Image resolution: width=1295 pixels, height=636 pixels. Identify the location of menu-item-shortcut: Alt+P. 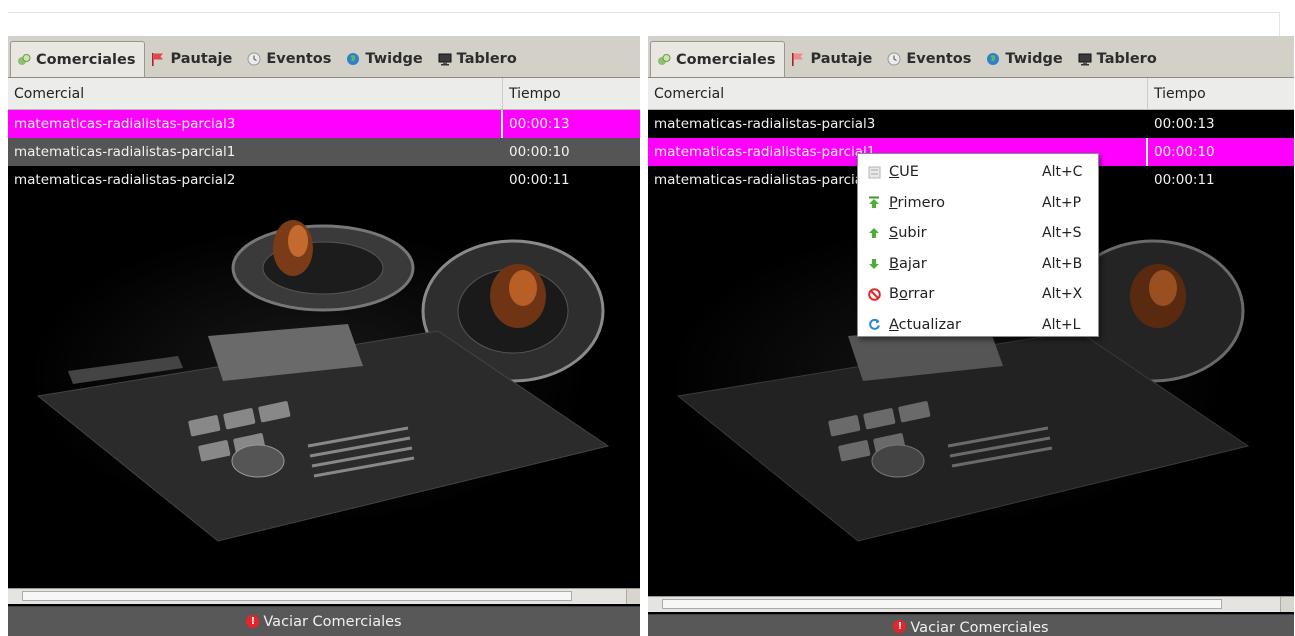
(1062, 202).